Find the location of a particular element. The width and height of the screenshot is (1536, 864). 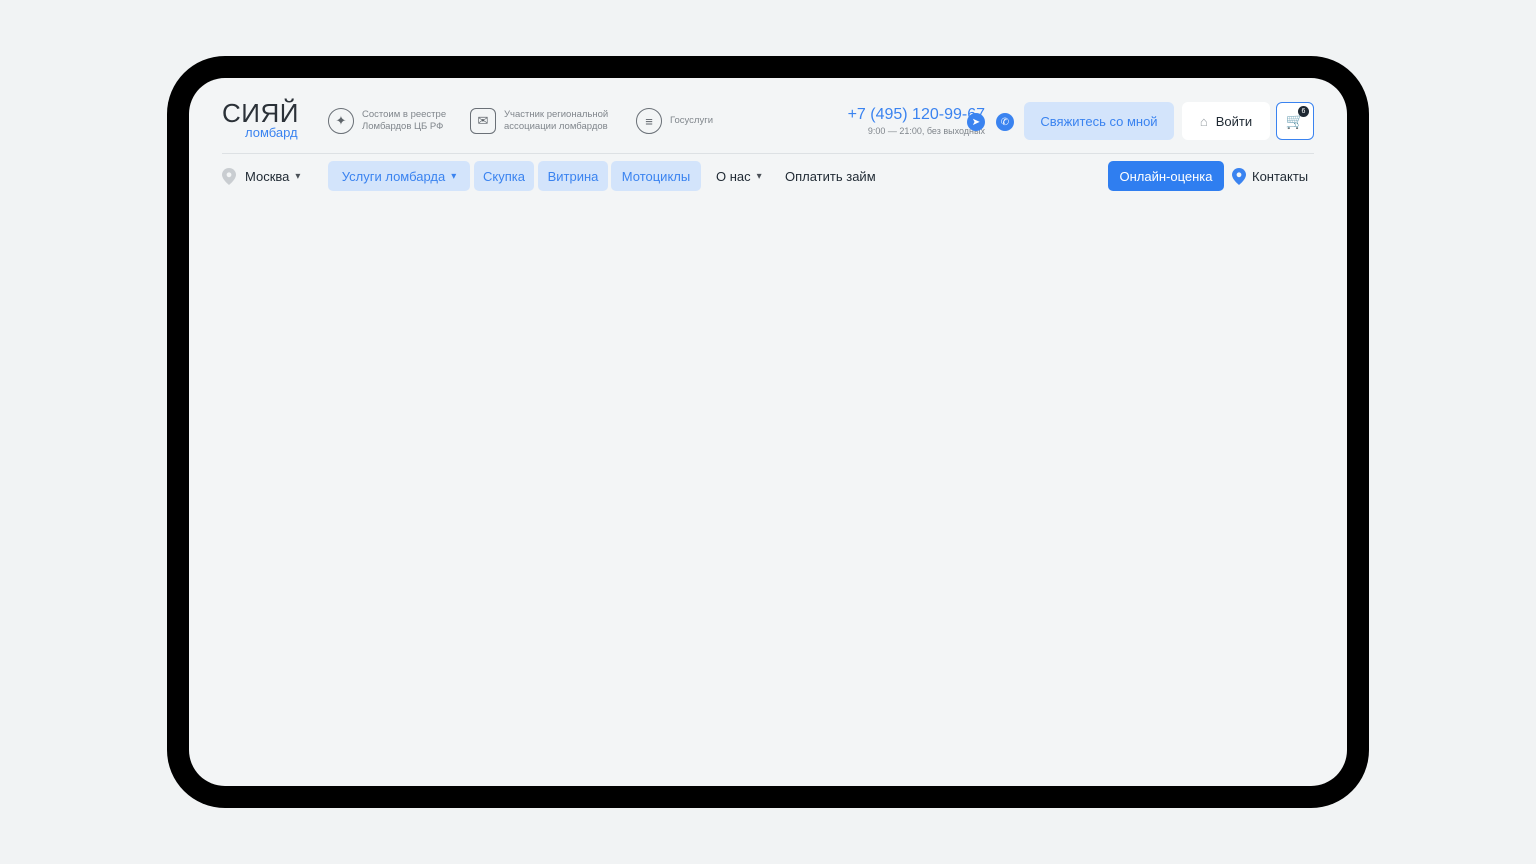

logo-main-text: СИЯЙ is located at coordinates (260, 113).